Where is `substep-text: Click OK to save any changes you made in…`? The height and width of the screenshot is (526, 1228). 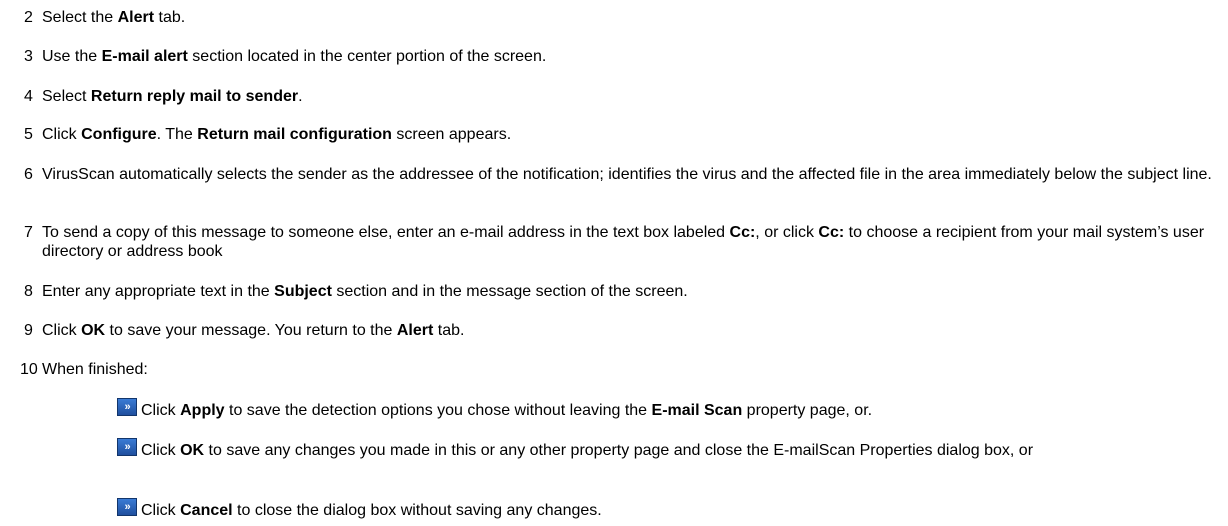 substep-text: Click OK to save any changes you made in… is located at coordinates (587, 450).